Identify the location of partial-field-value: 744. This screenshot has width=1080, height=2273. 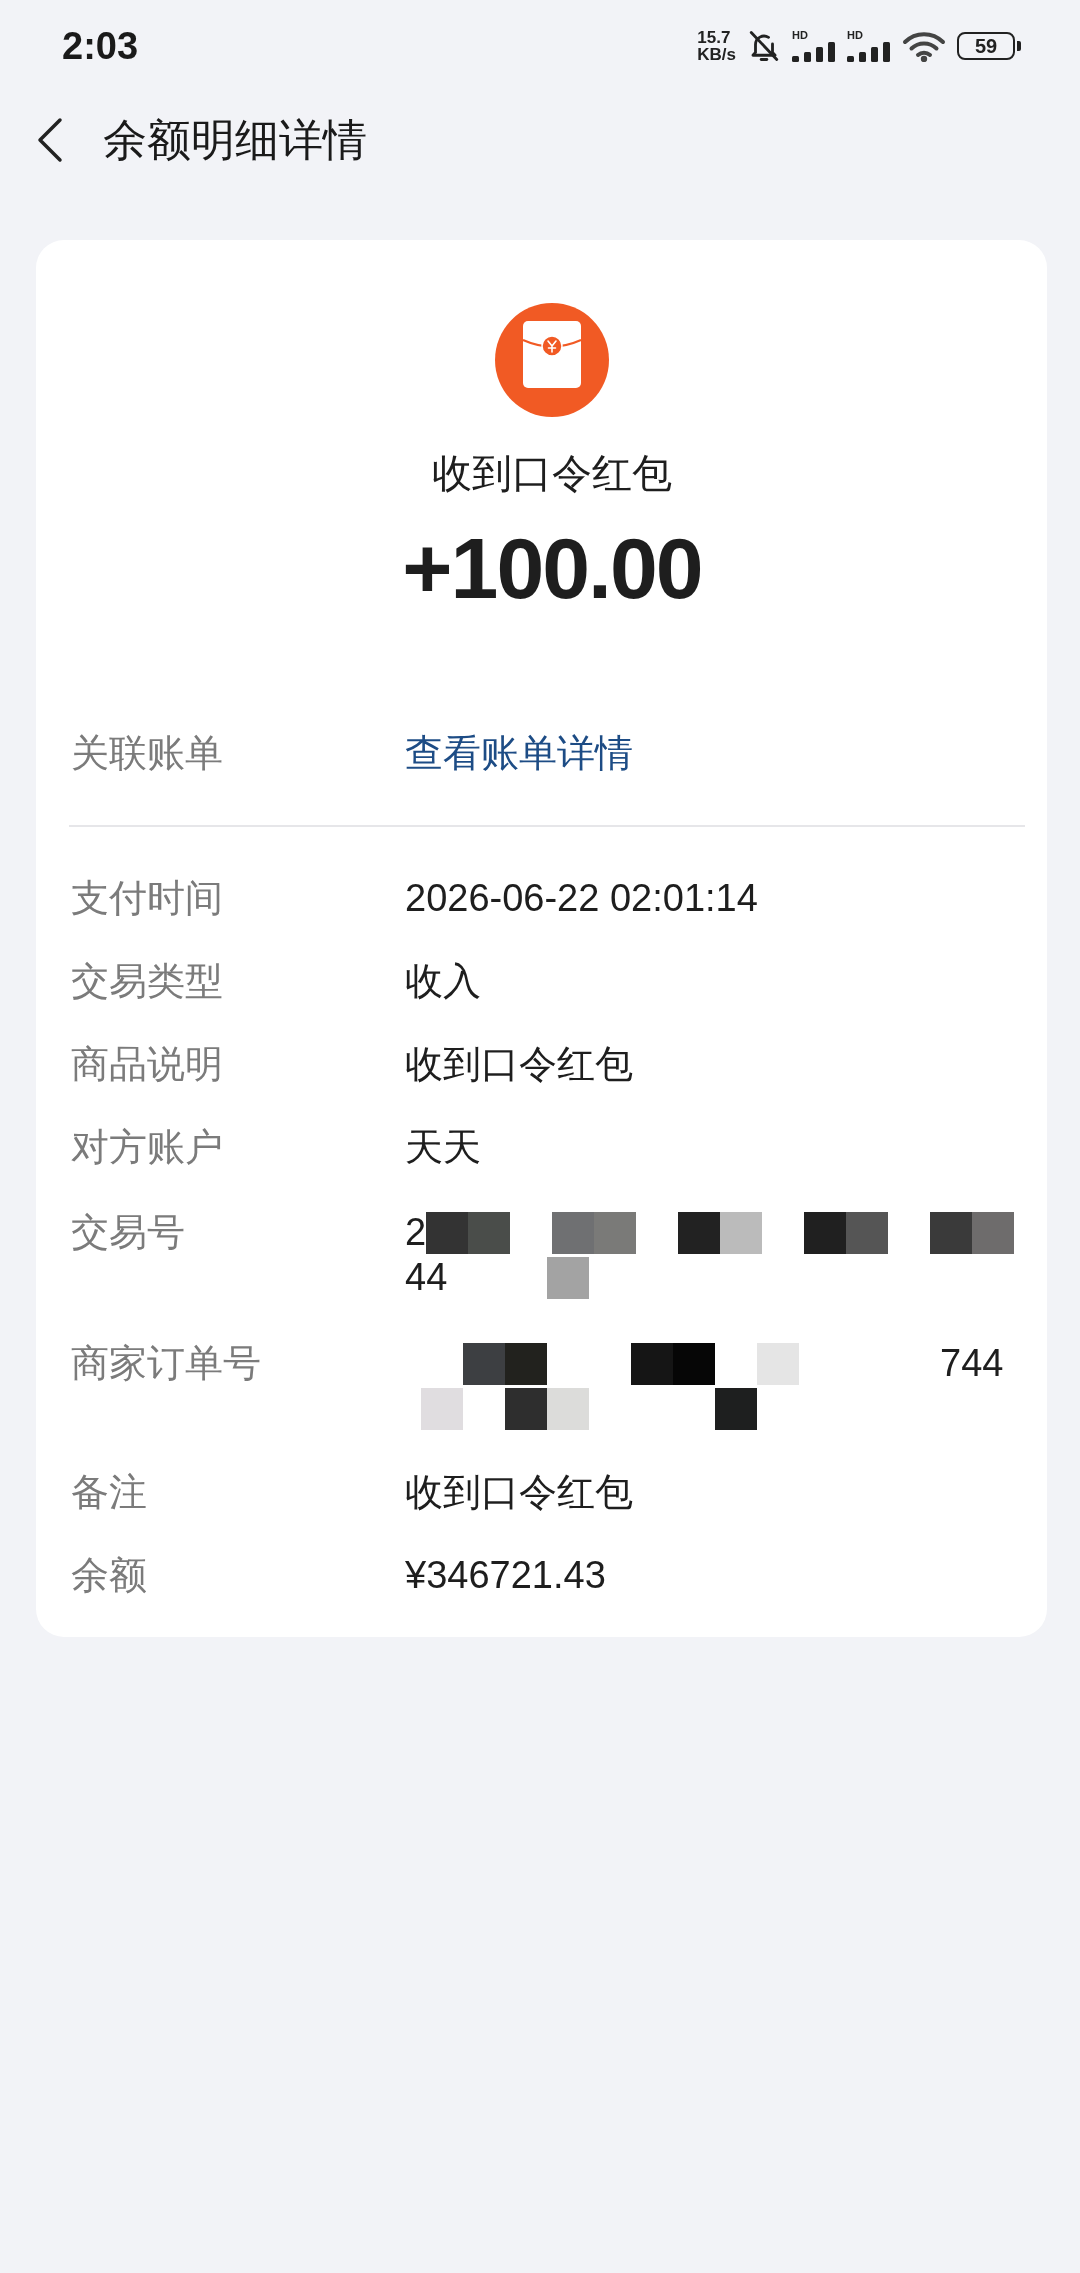
(972, 1363).